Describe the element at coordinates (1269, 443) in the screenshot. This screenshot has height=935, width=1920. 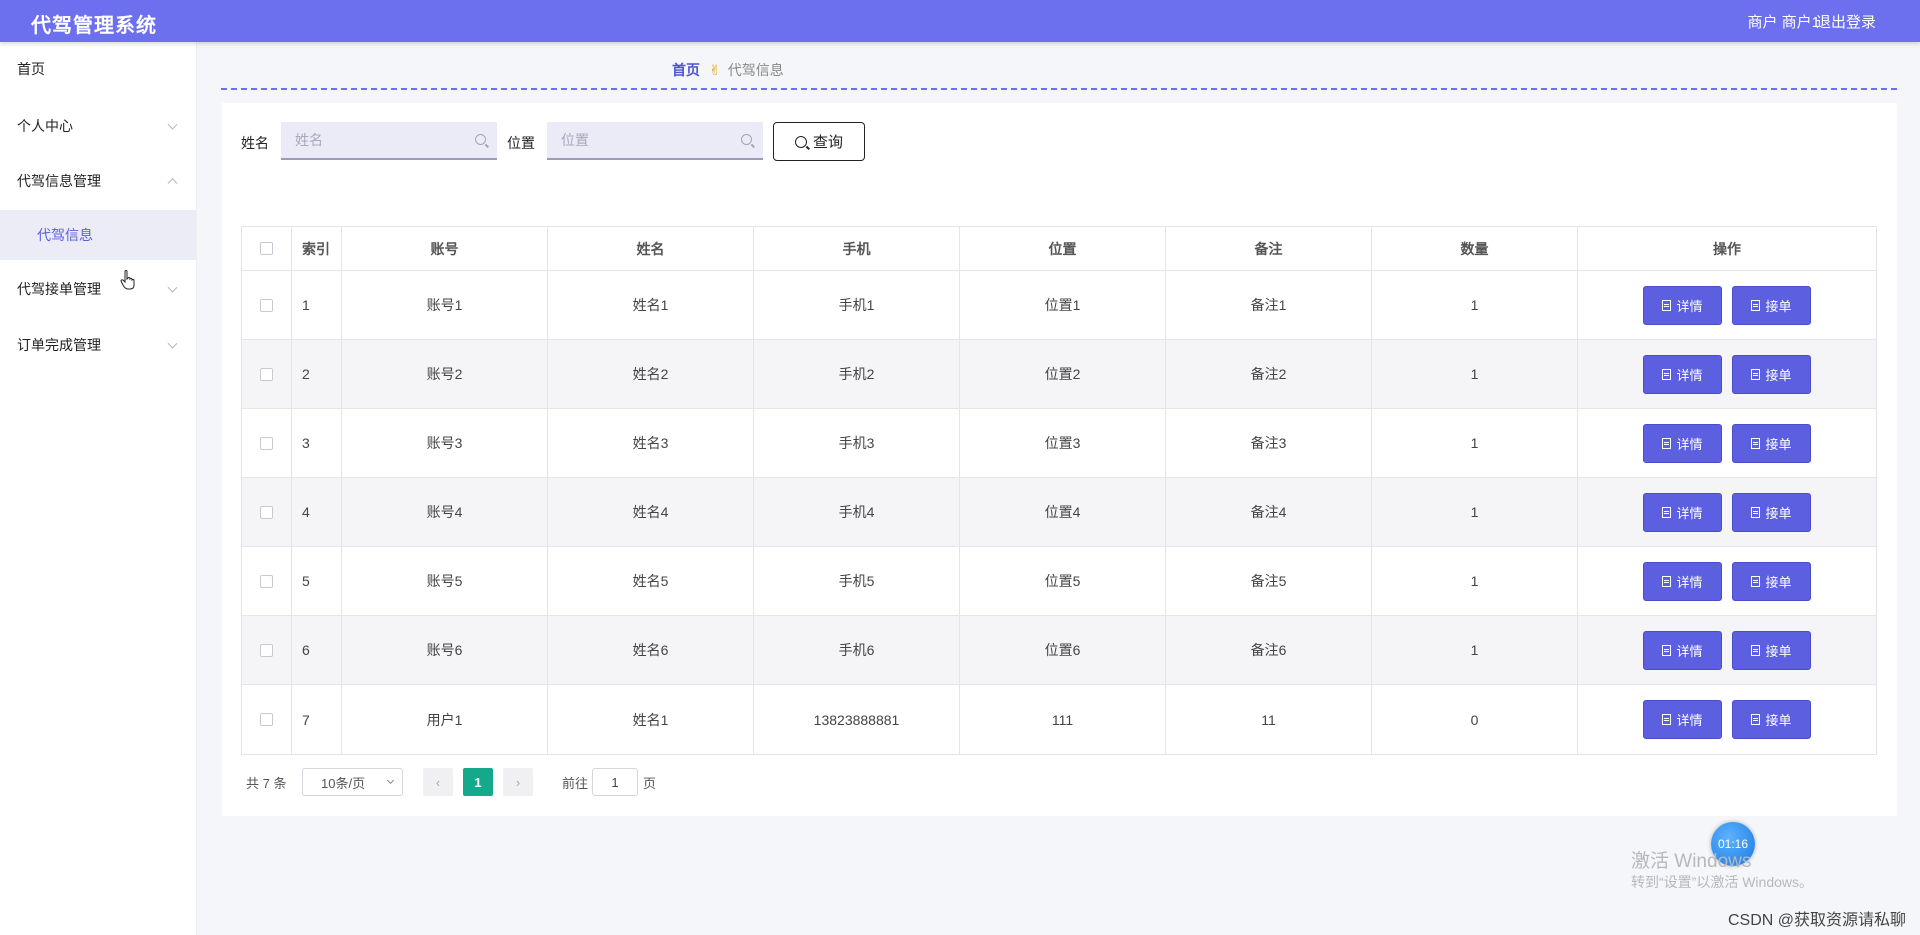
I see `table-cell: 备注3` at that location.